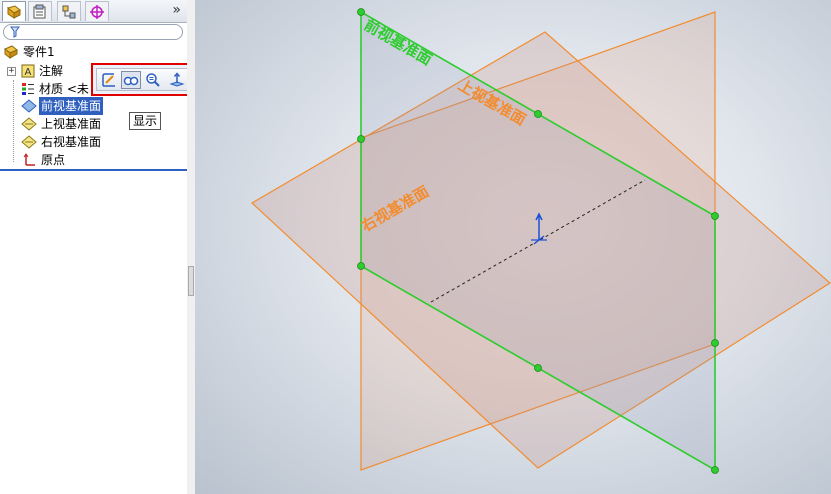  I want to click on tree-item-label: 前视基准面, so click(71, 106).